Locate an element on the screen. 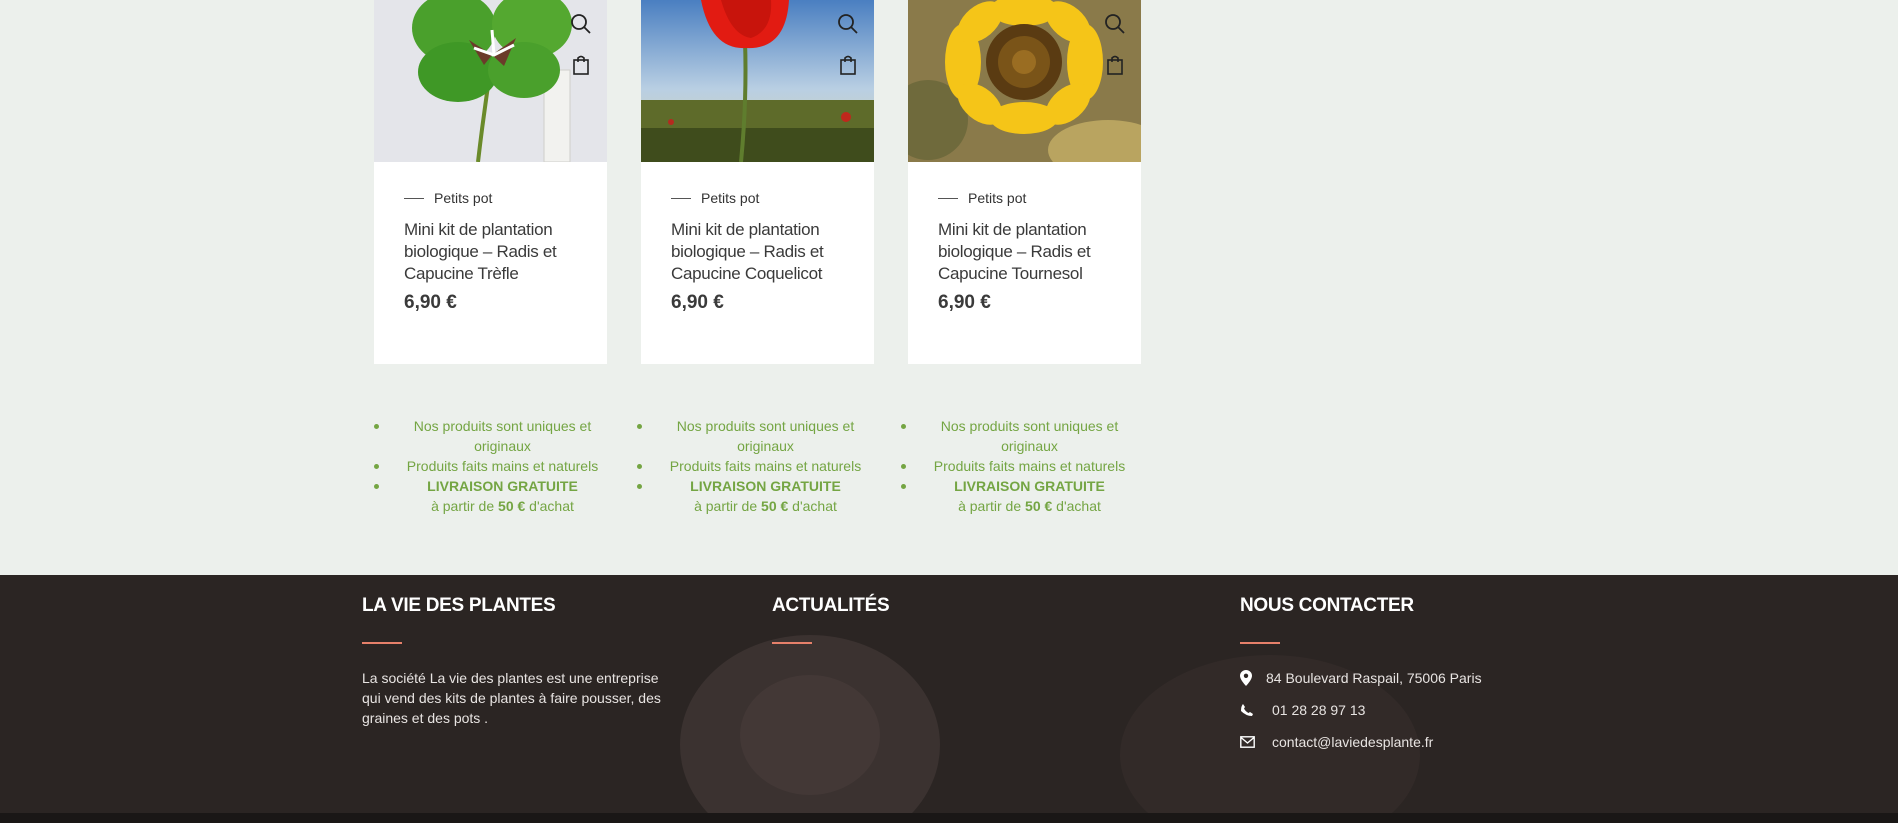 The width and height of the screenshot is (1898, 823). contact-email: contact@laviedesplante.fr is located at coordinates (1361, 742).